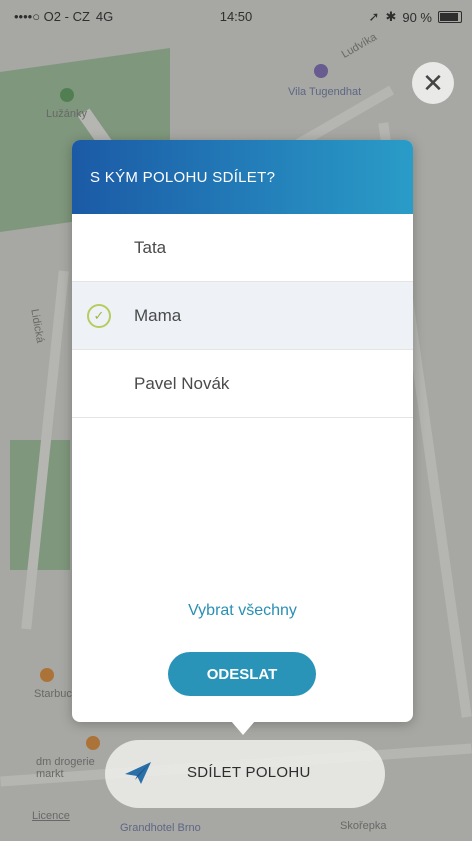 This screenshot has height=841, width=472. What do you see at coordinates (150, 247) in the screenshot?
I see `contact-name: Tata` at bounding box center [150, 247].